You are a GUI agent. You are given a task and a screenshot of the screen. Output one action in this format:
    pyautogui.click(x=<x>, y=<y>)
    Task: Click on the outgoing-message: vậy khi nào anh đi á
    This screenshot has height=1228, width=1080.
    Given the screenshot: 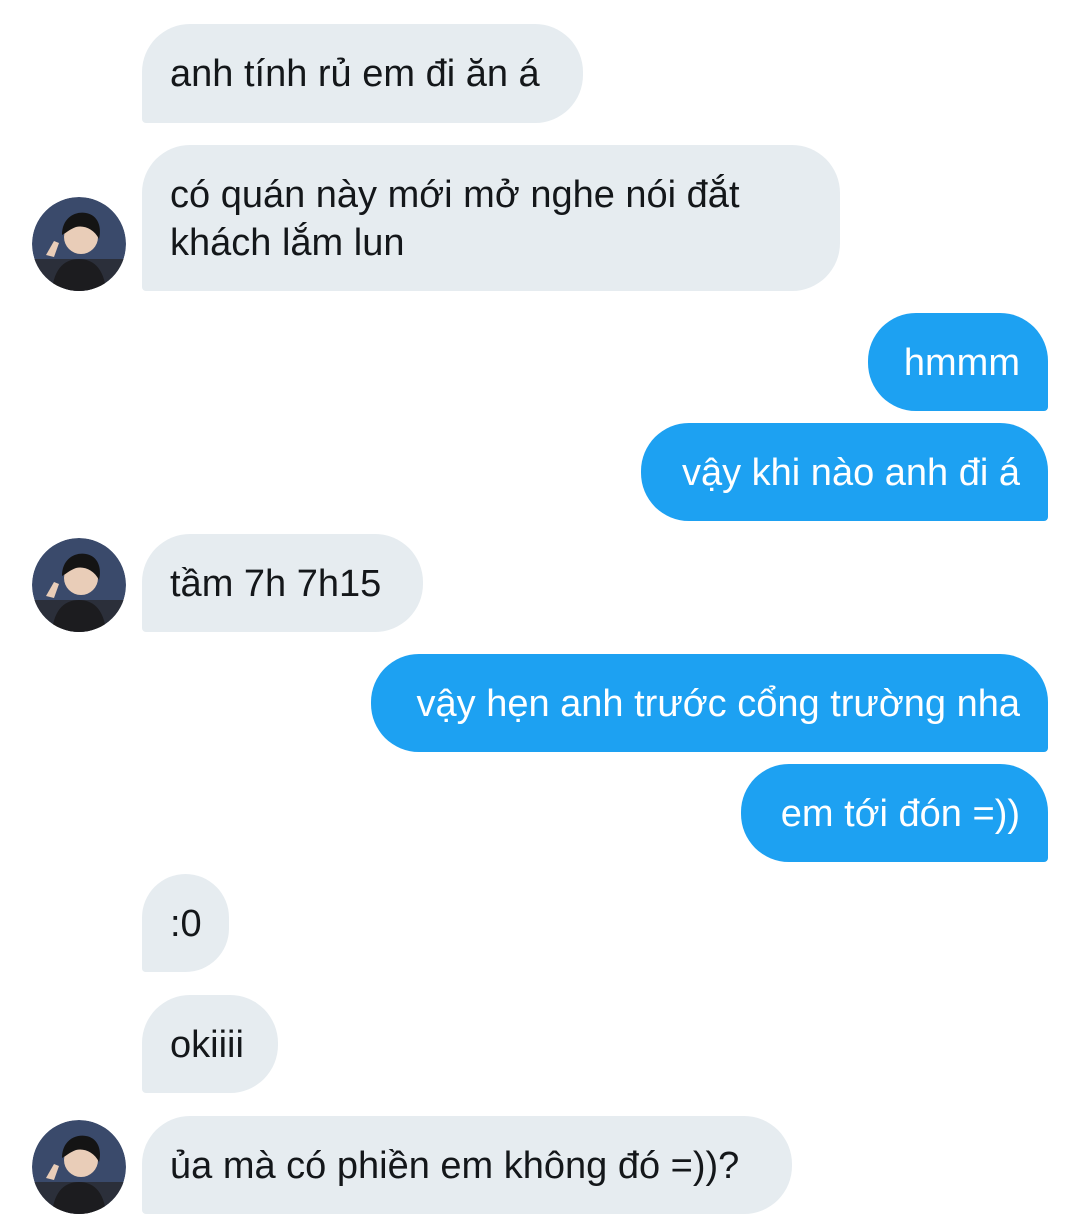 What is the action you would take?
    pyautogui.click(x=844, y=472)
    